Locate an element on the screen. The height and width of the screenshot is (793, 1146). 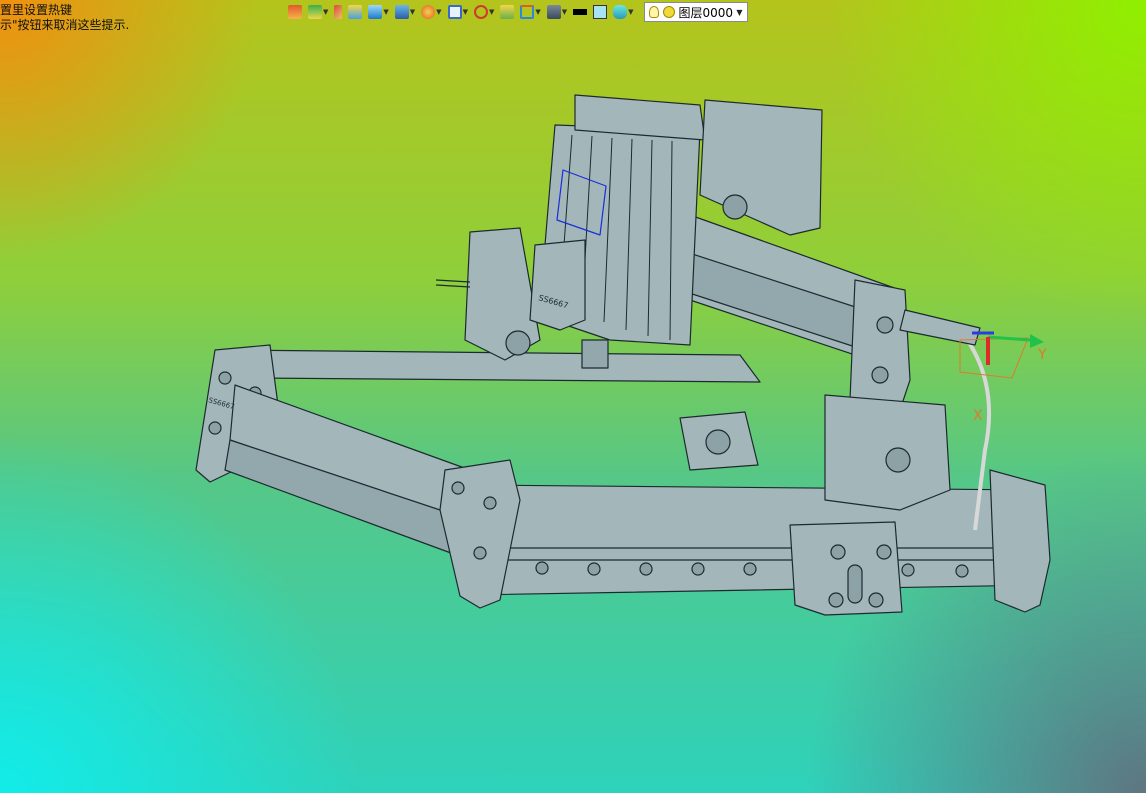
carriage-slot is located at coordinates (855, 584).